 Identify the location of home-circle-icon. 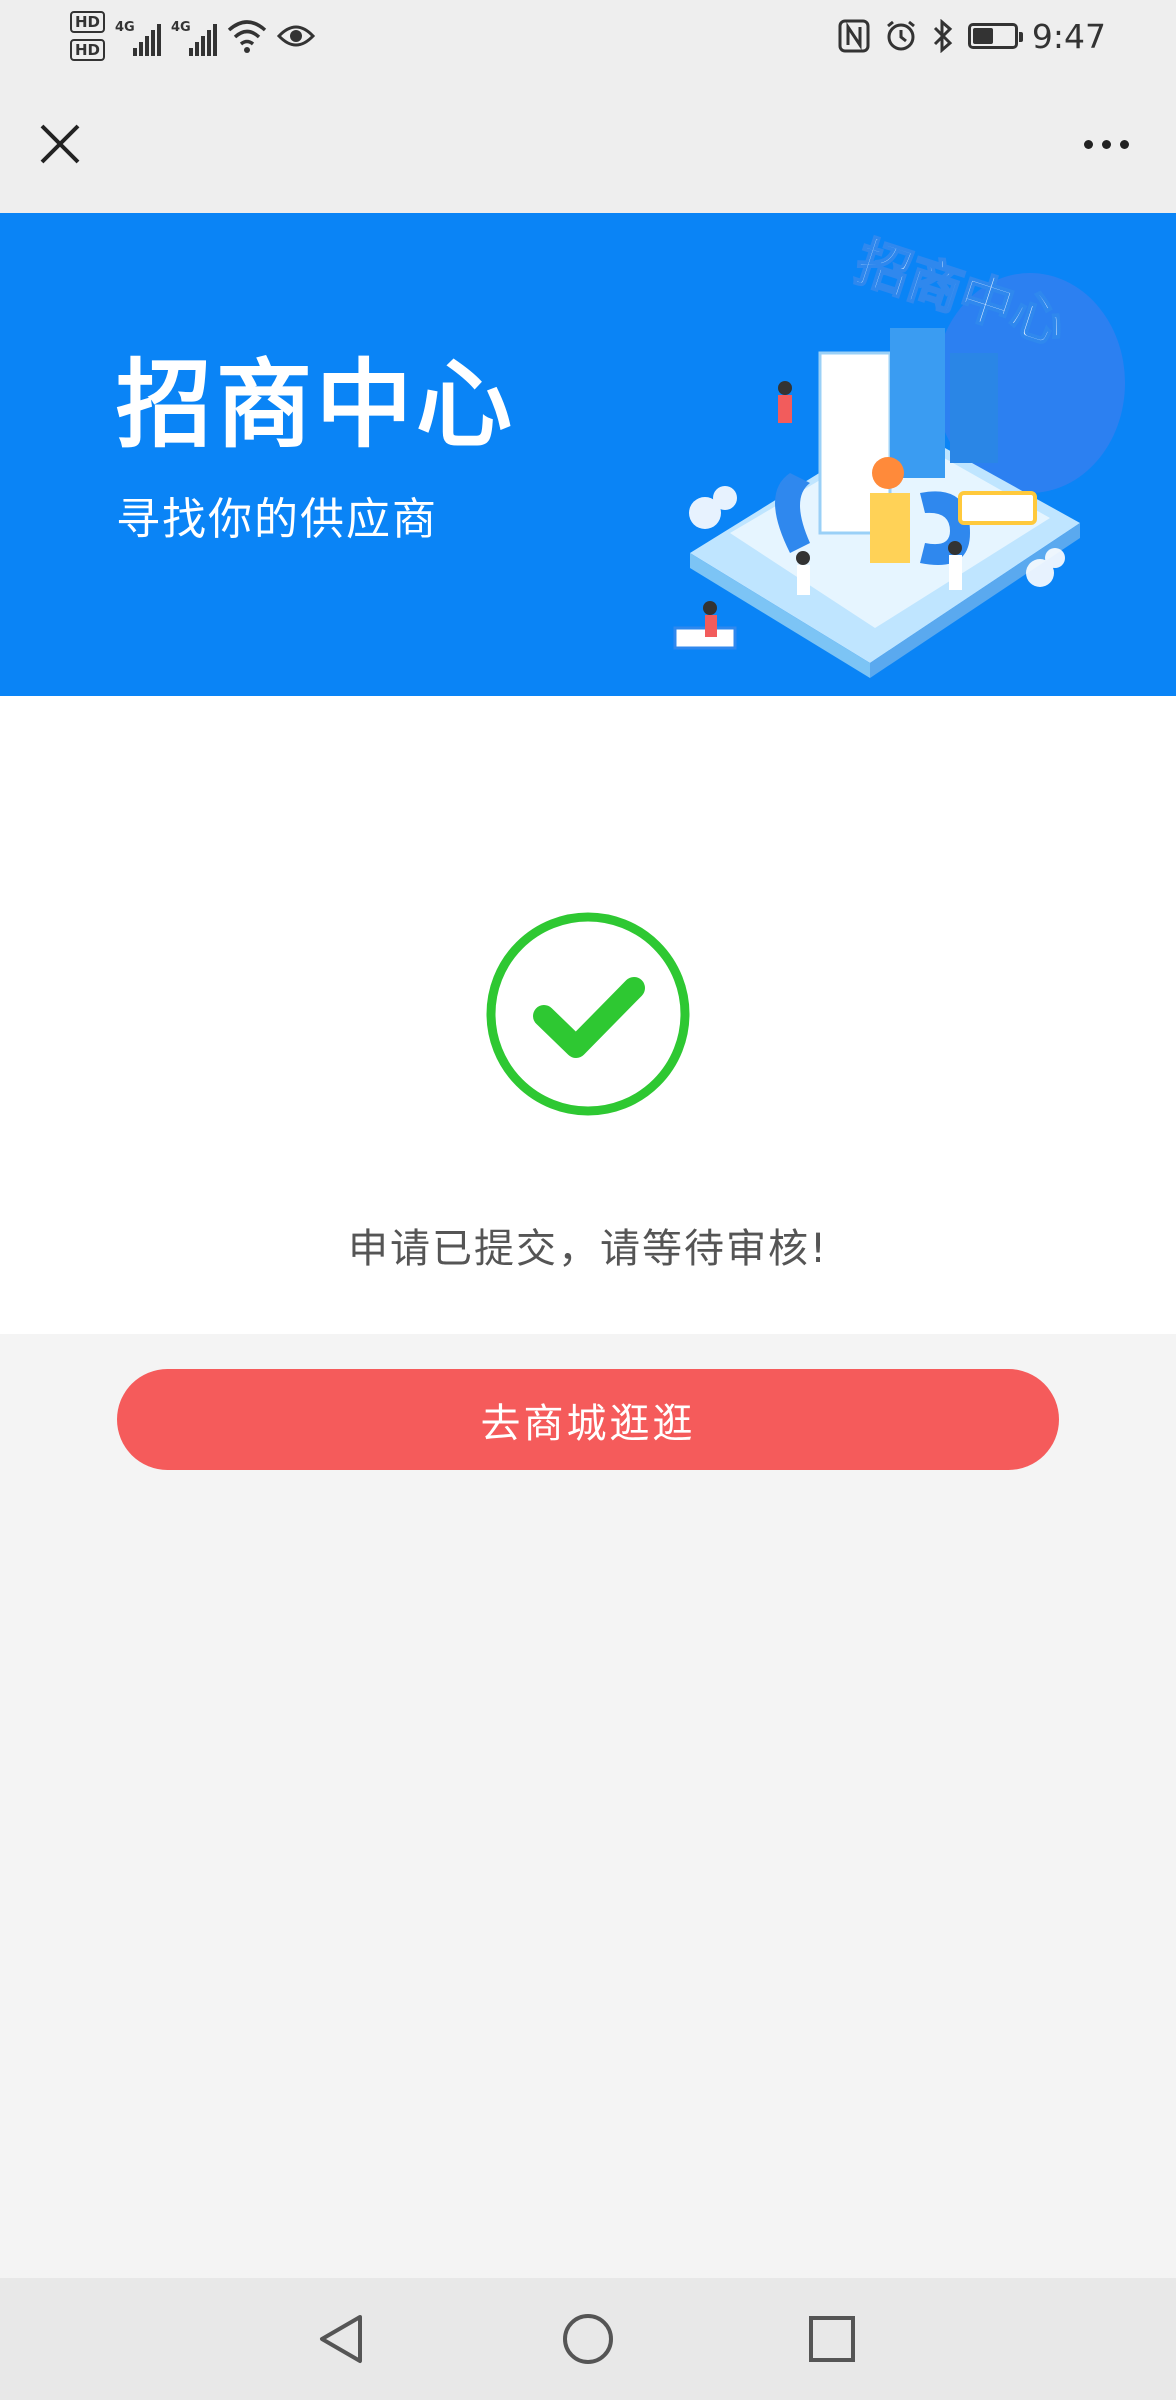
(588, 2339).